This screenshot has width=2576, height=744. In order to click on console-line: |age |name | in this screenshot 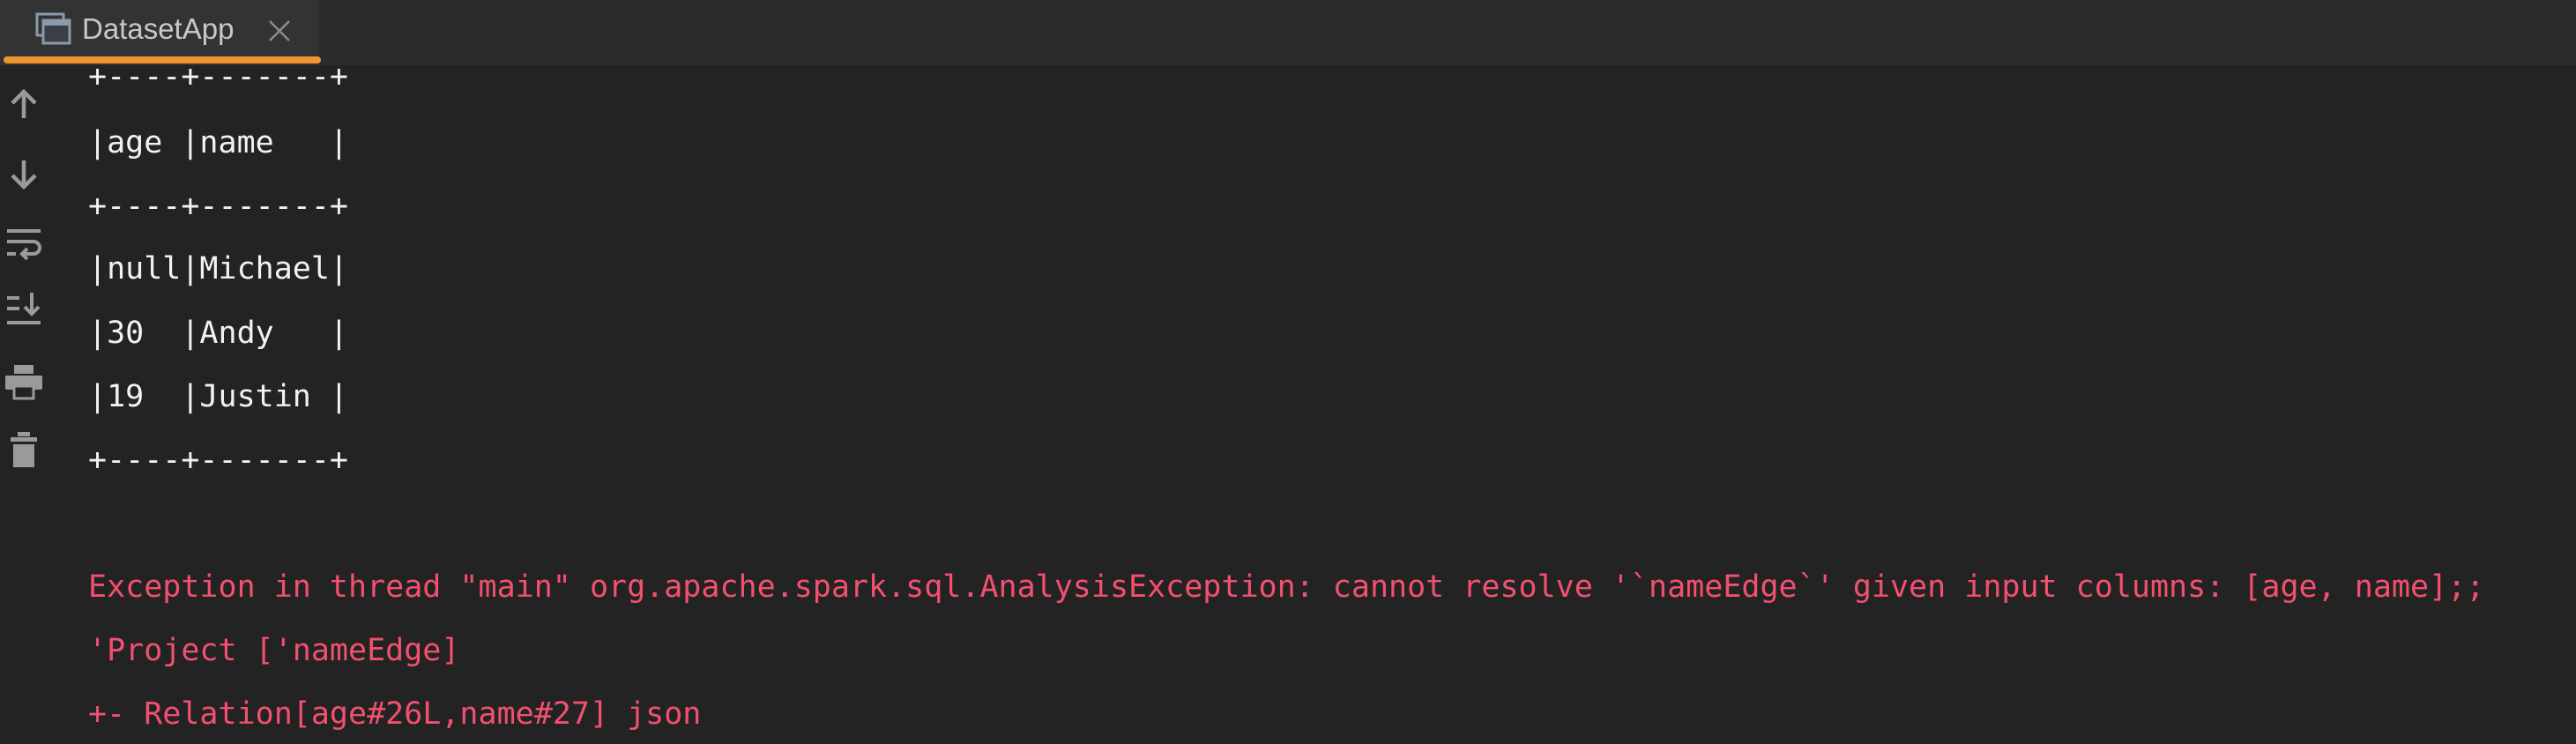, I will do `click(219, 142)`.